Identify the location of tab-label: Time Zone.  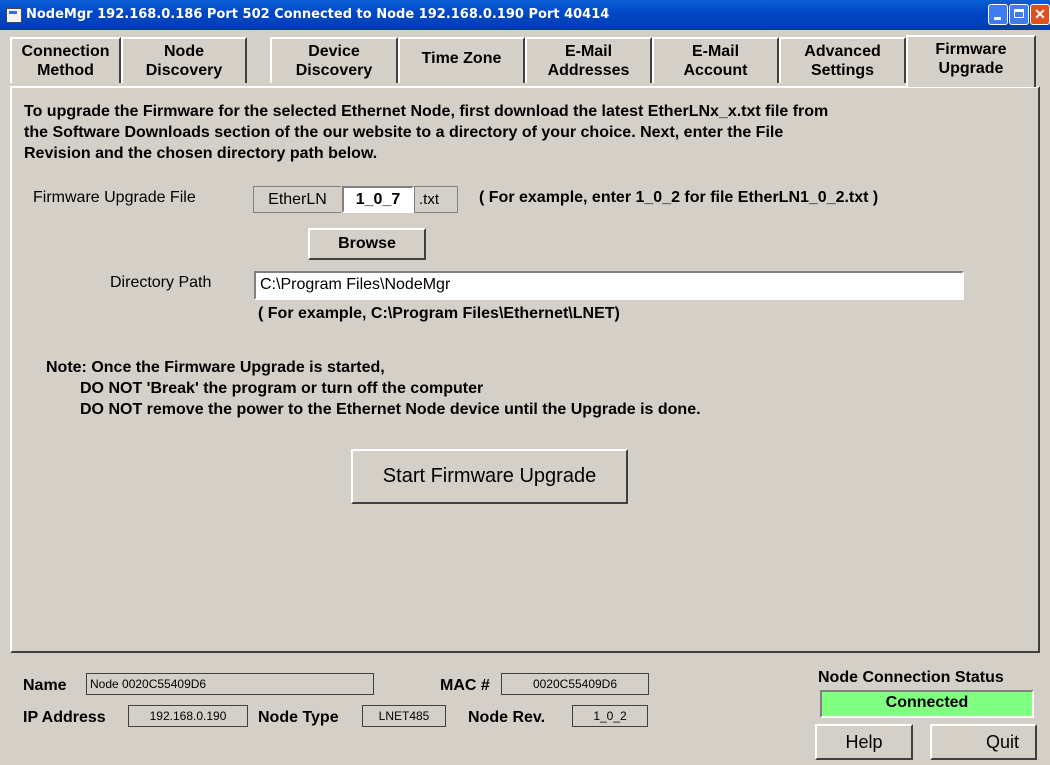
(461, 58).